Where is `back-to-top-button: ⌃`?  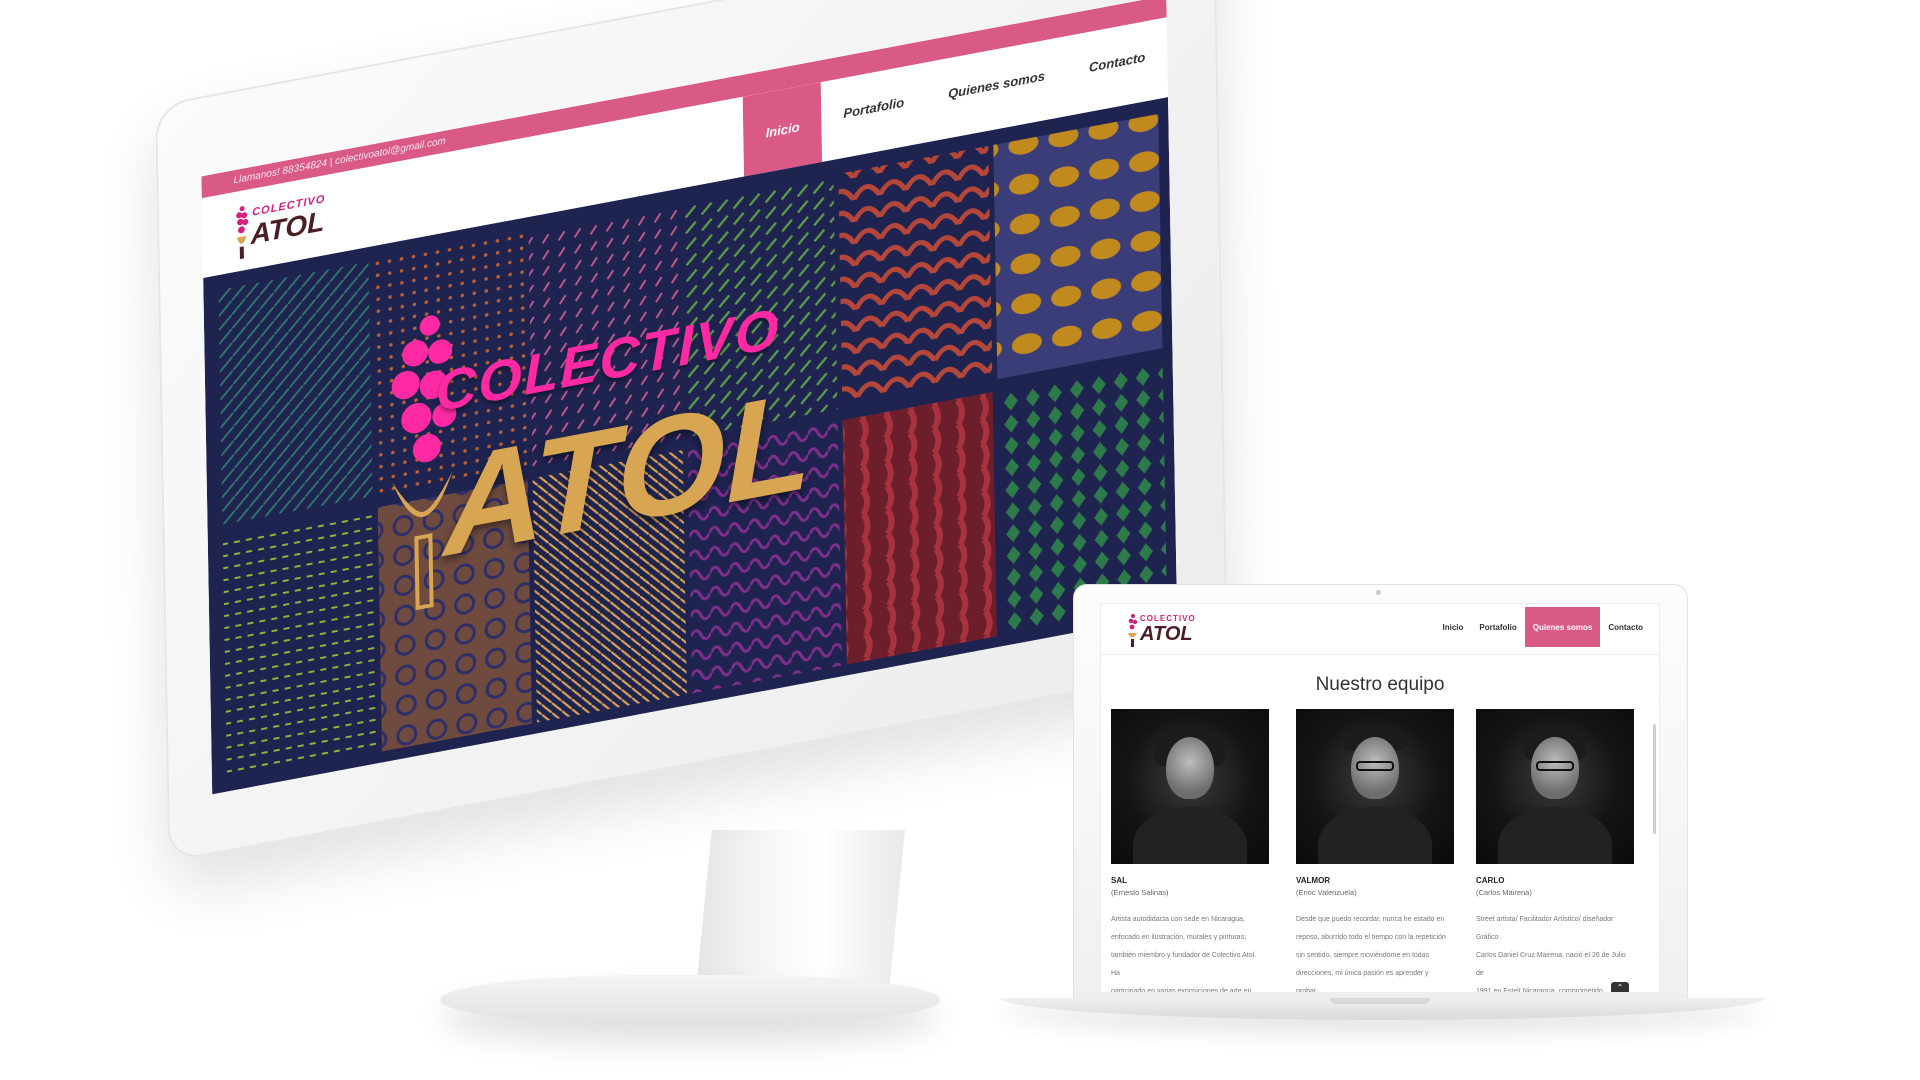
back-to-top-button: ⌃ is located at coordinates (1620, 987).